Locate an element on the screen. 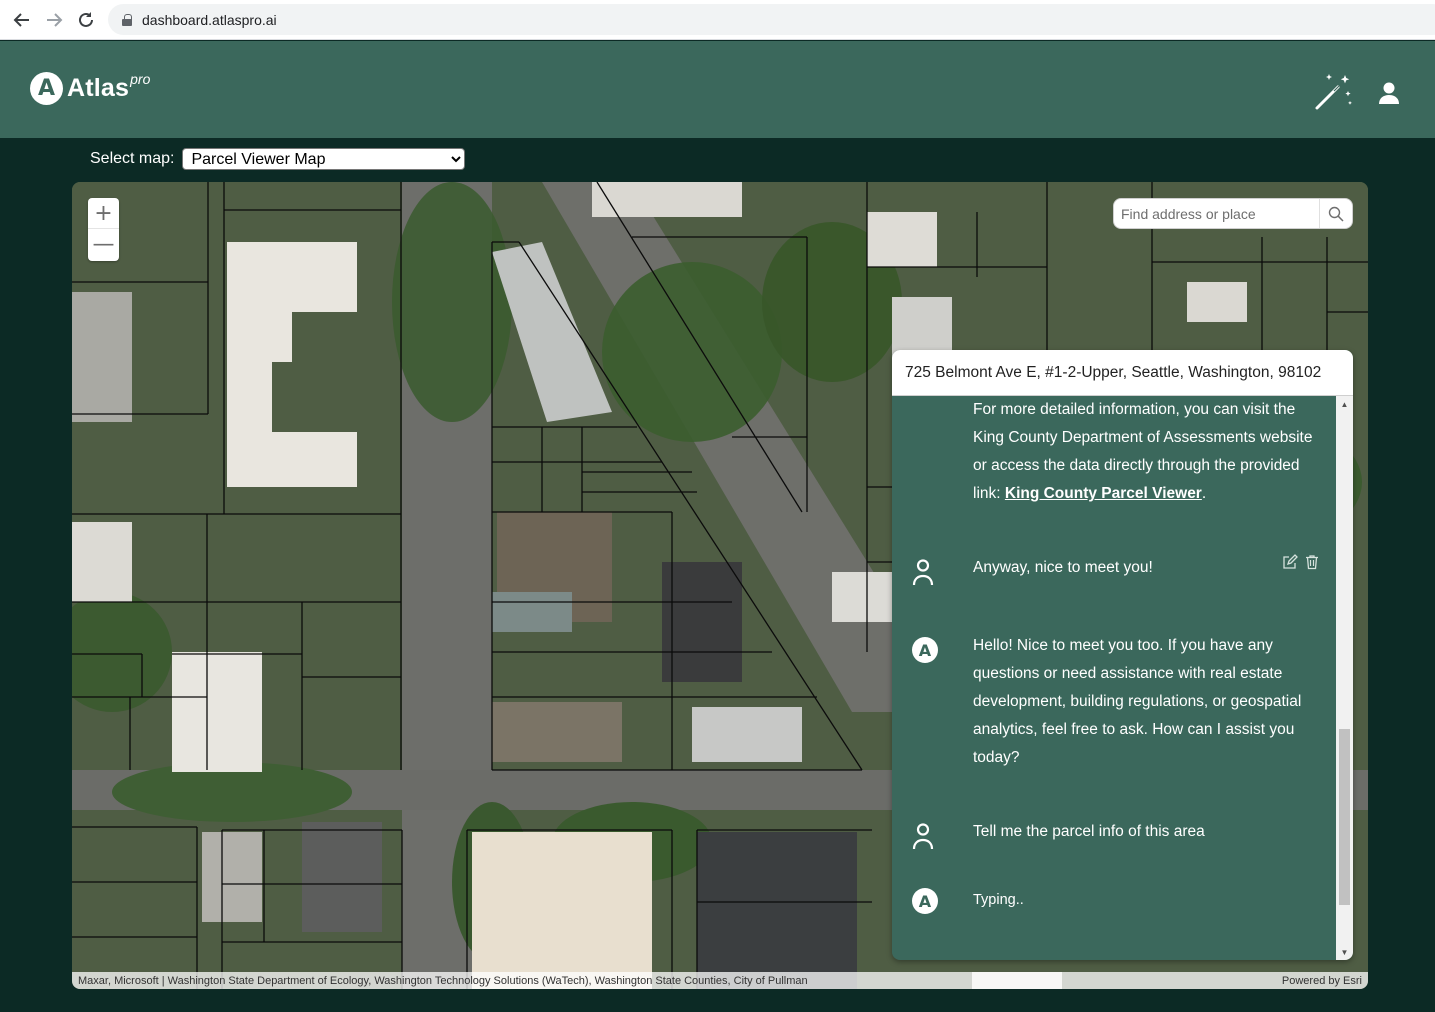 The height and width of the screenshot is (1012, 1435). typing-indicator: Typing.. is located at coordinates (998, 900).